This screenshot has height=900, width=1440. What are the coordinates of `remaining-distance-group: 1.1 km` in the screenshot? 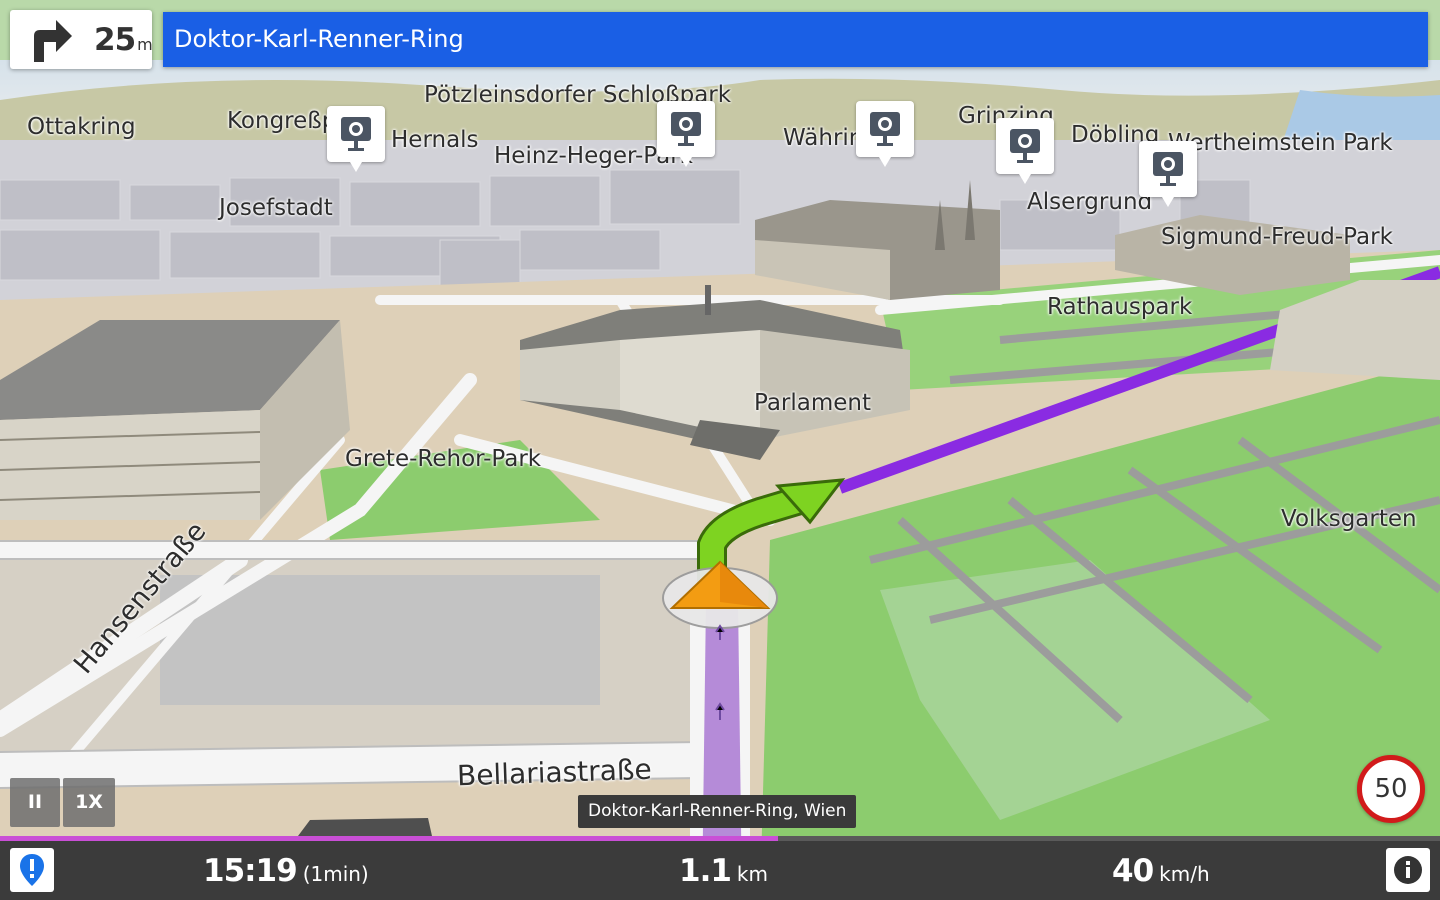 It's located at (723, 871).